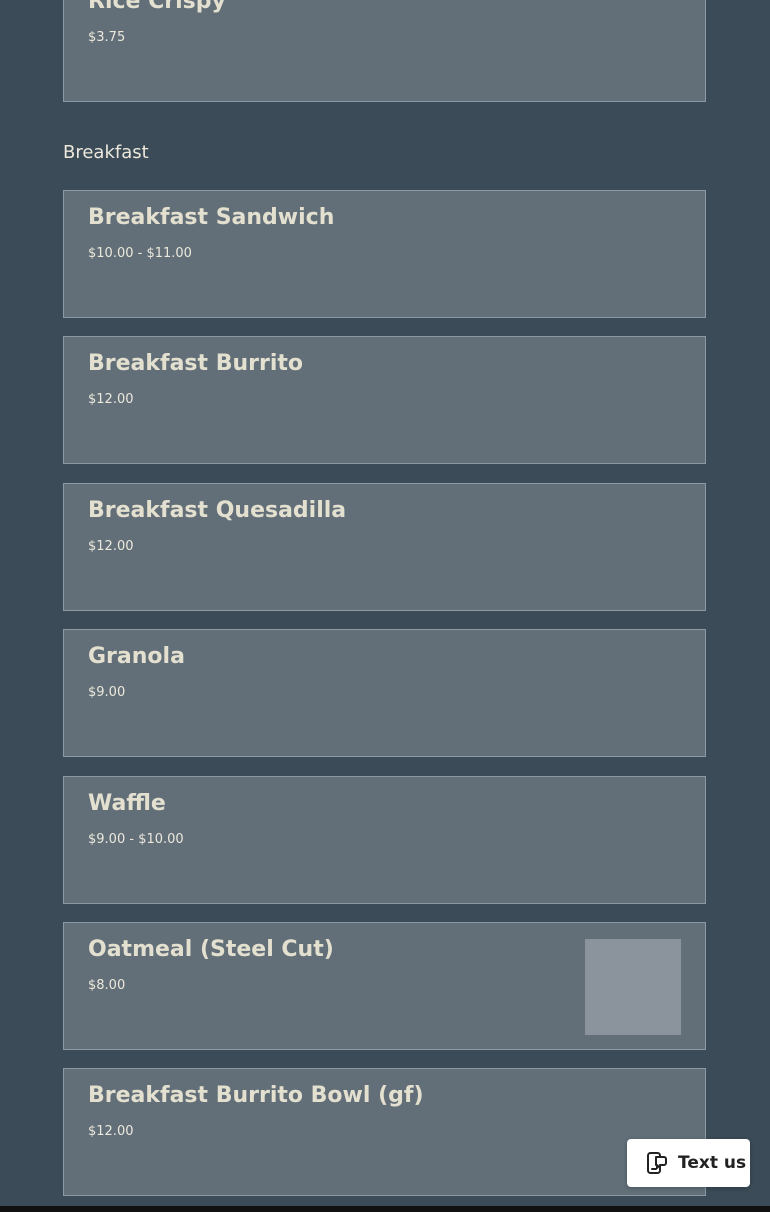 The height and width of the screenshot is (1212, 770). I want to click on menu-item-price: $10.00 - $11.00, so click(140, 253).